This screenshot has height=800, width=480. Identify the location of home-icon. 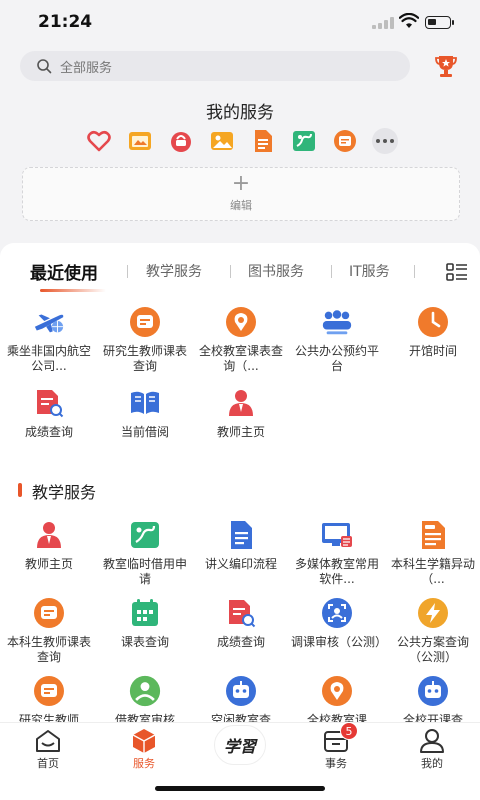
(48, 741).